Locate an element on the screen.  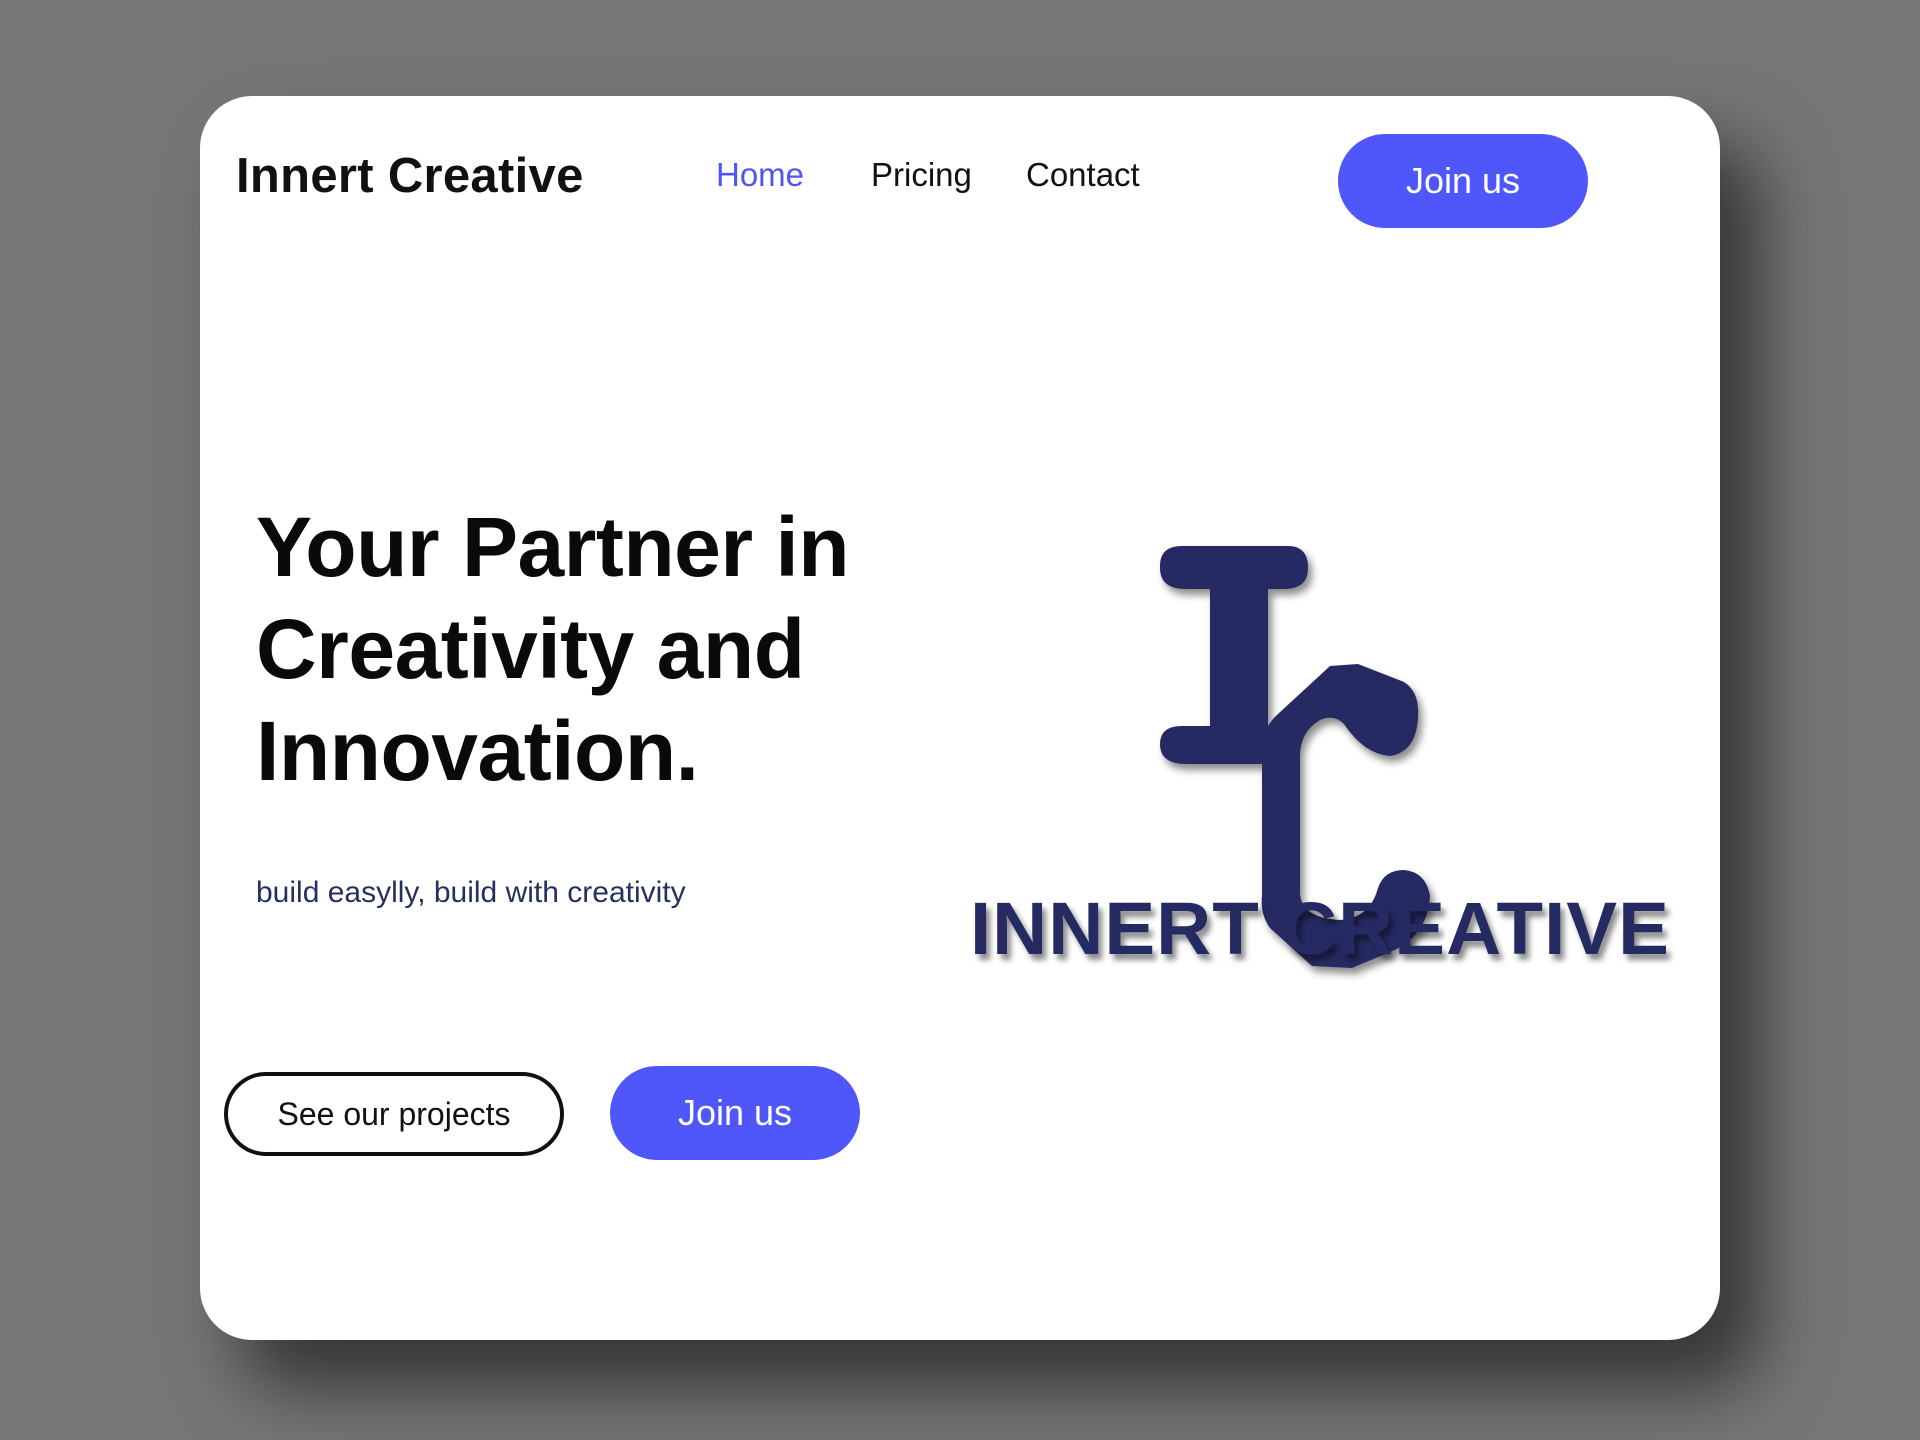
logo-wordmark: INNERT CREATIVE is located at coordinates (1320, 928).